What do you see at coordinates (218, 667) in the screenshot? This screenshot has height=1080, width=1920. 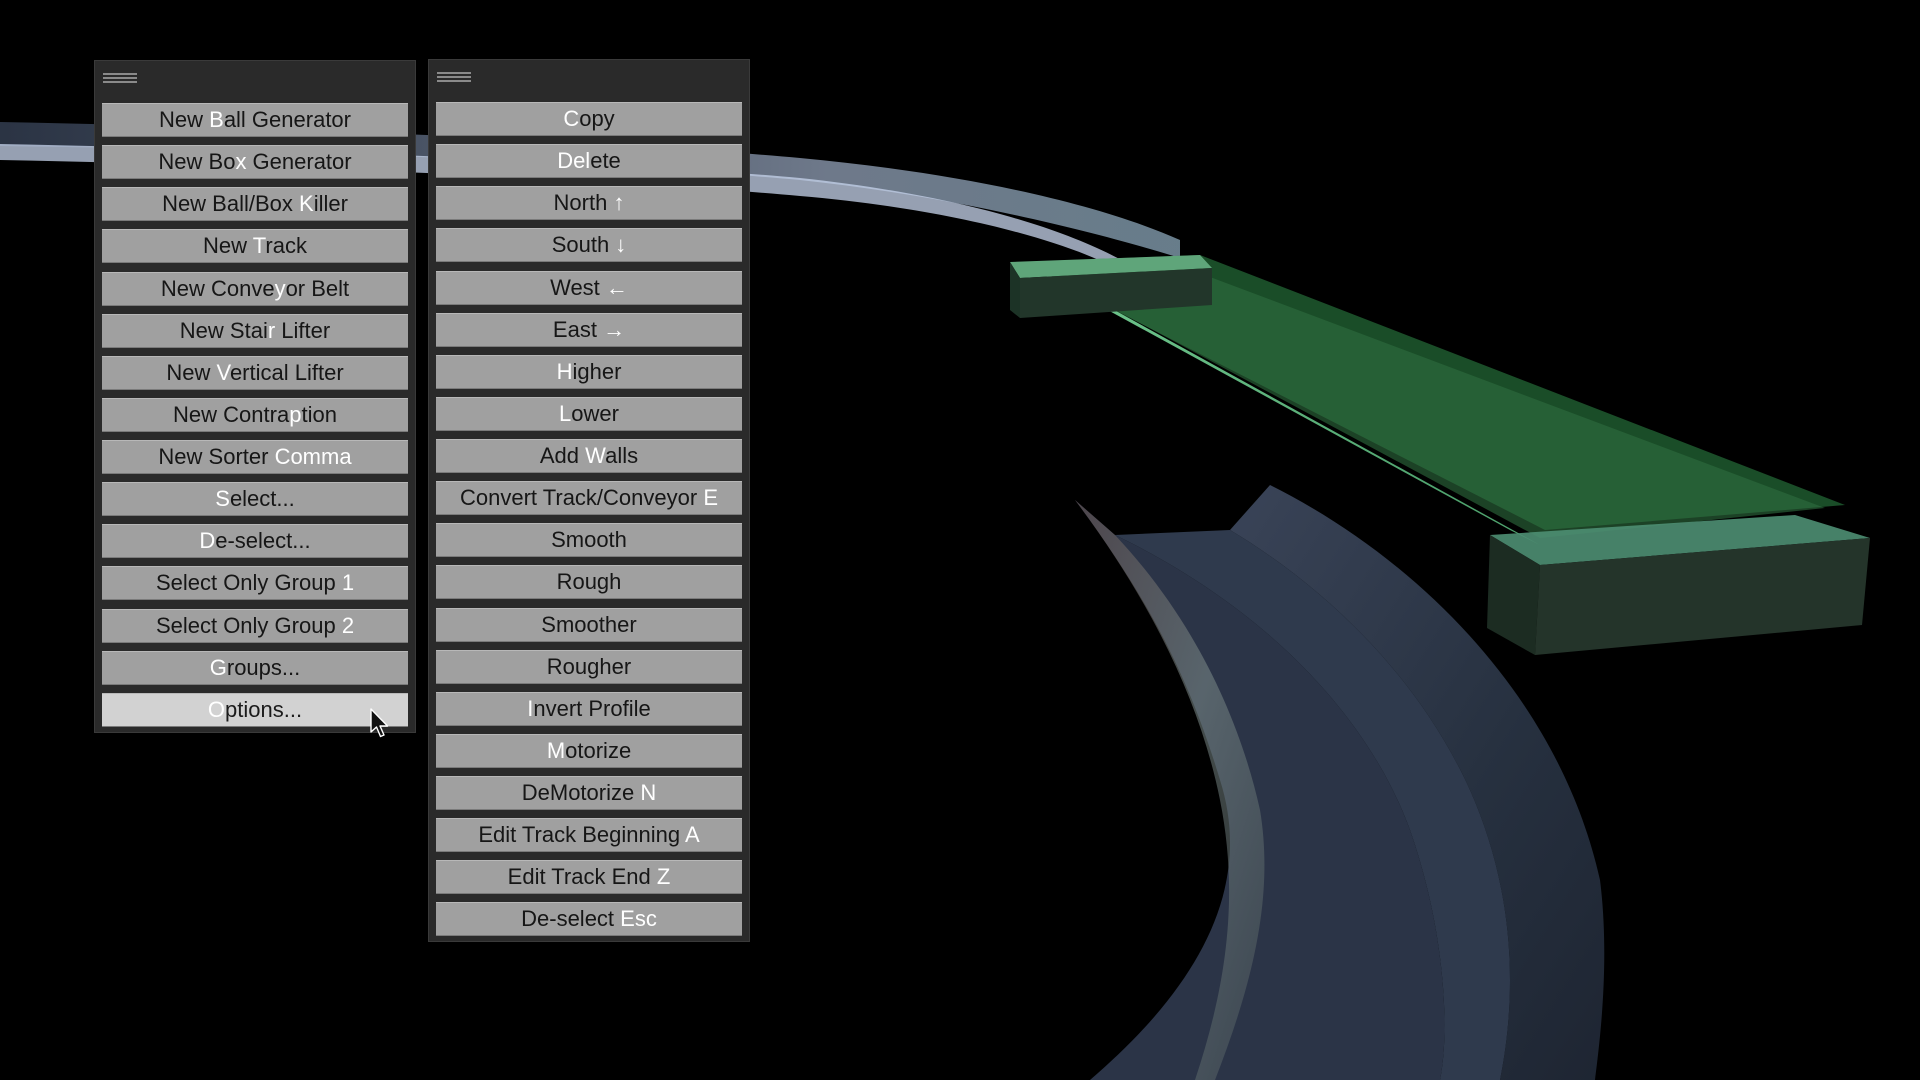 I see `hotkey-letter: G` at bounding box center [218, 667].